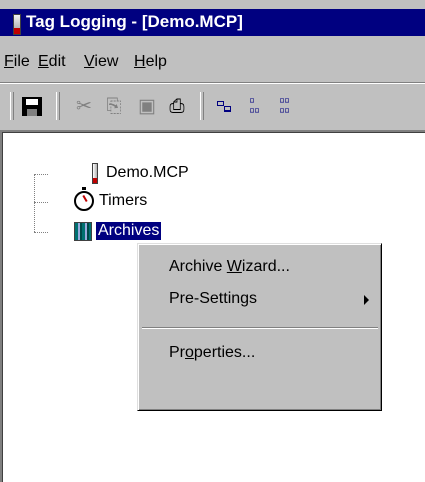  Describe the element at coordinates (118, 231) in the screenshot. I see `tree-node-archives: Archives` at that location.